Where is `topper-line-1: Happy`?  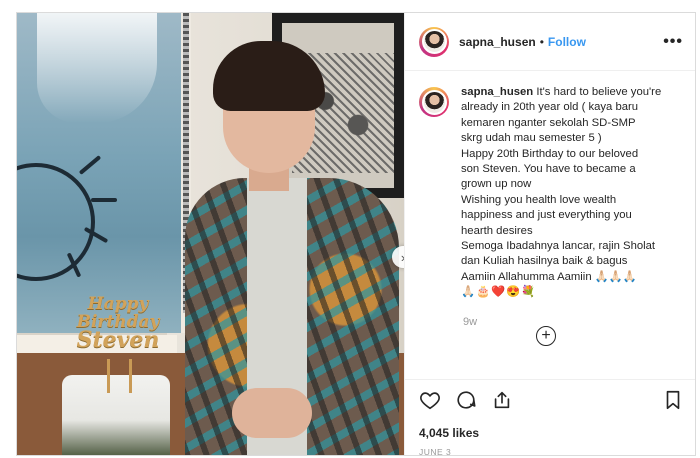 topper-line-1: Happy is located at coordinates (118, 304).